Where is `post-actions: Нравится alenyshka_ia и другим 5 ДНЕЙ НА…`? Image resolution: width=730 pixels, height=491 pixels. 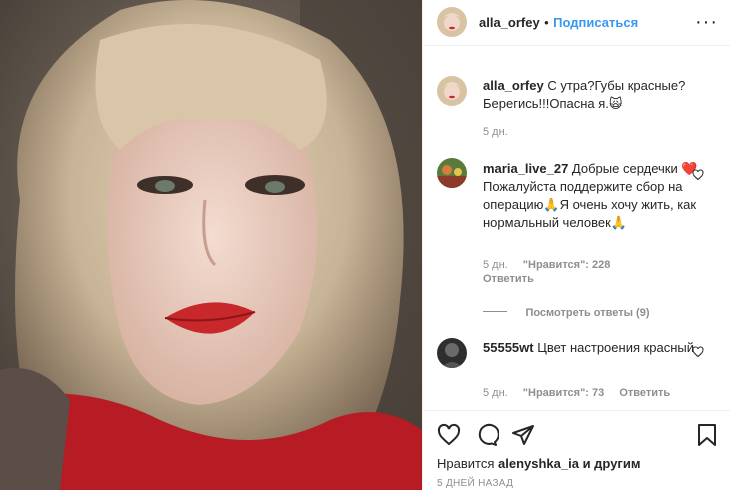 post-actions: Нравится alenyshka_ia и другим 5 ДНЕЙ НА… is located at coordinates (576, 450).